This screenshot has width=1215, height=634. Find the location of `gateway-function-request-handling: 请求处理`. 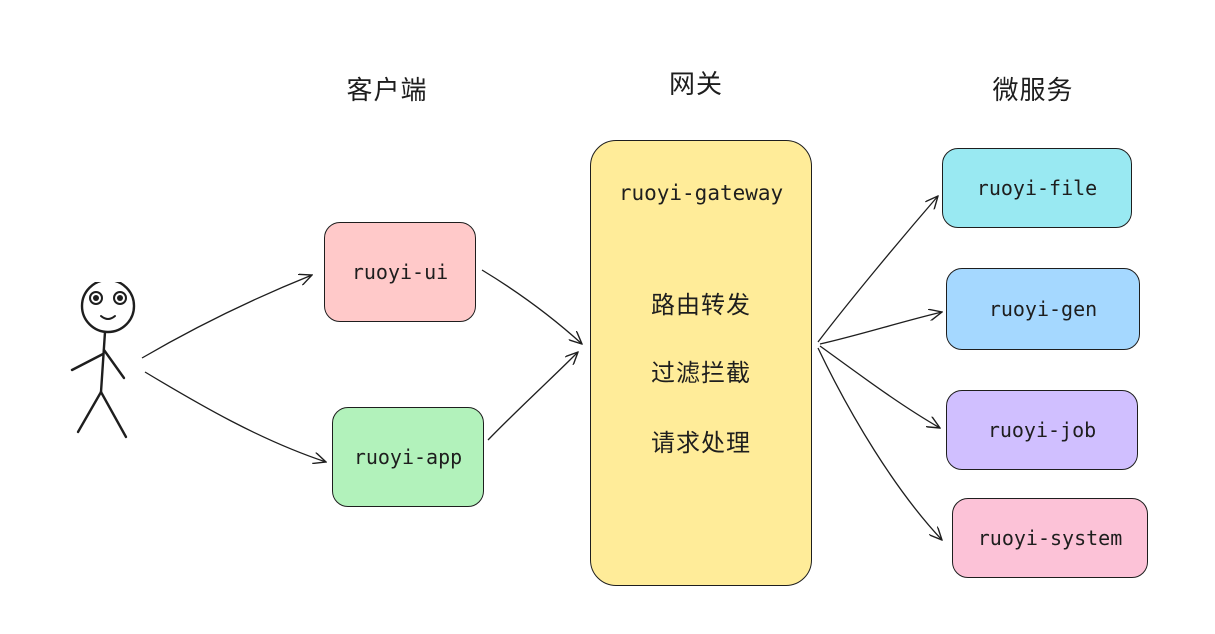

gateway-function-request-handling: 请求处理 is located at coordinates (701, 443).